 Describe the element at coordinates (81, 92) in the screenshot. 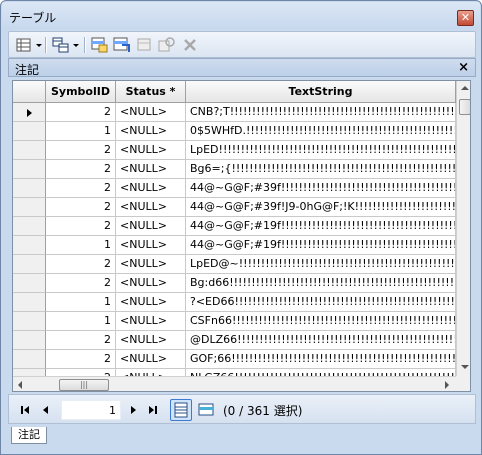

I see `column-header-symbolid: SymbolID` at that location.